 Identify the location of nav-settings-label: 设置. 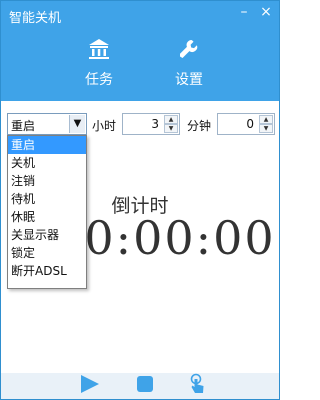
(189, 80).